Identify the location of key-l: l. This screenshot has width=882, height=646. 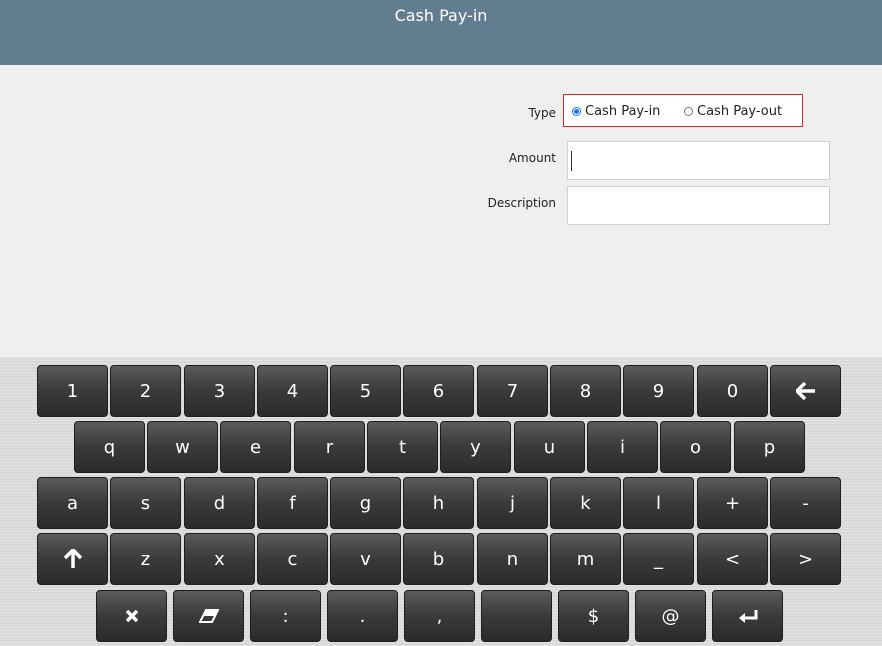
(658, 503).